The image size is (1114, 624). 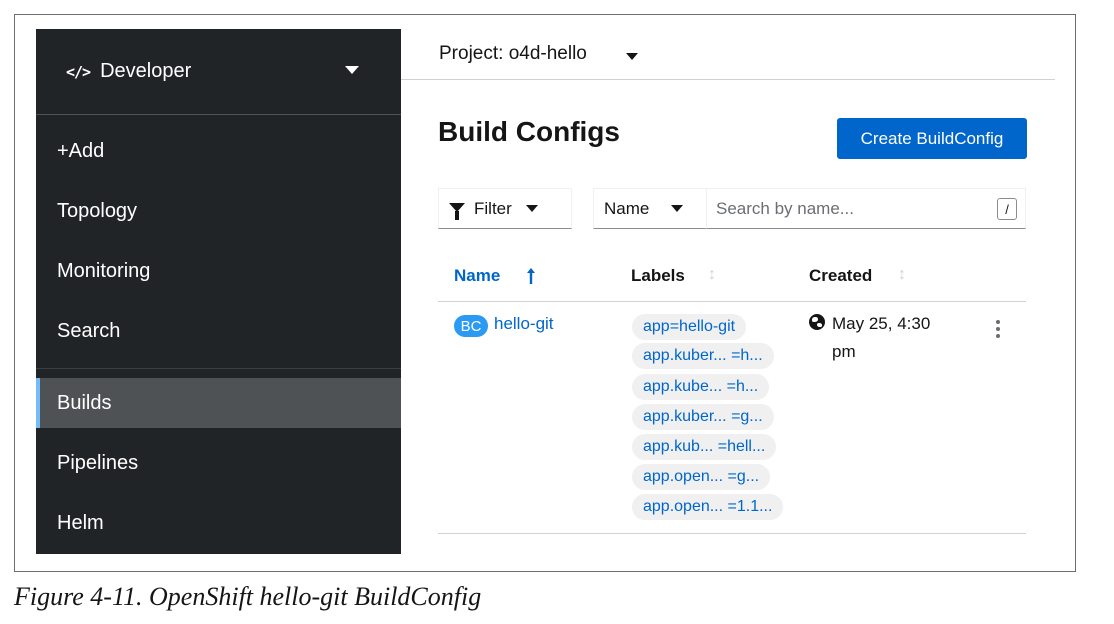 I want to click on nav-item-label: Pipelines, so click(x=98, y=462).